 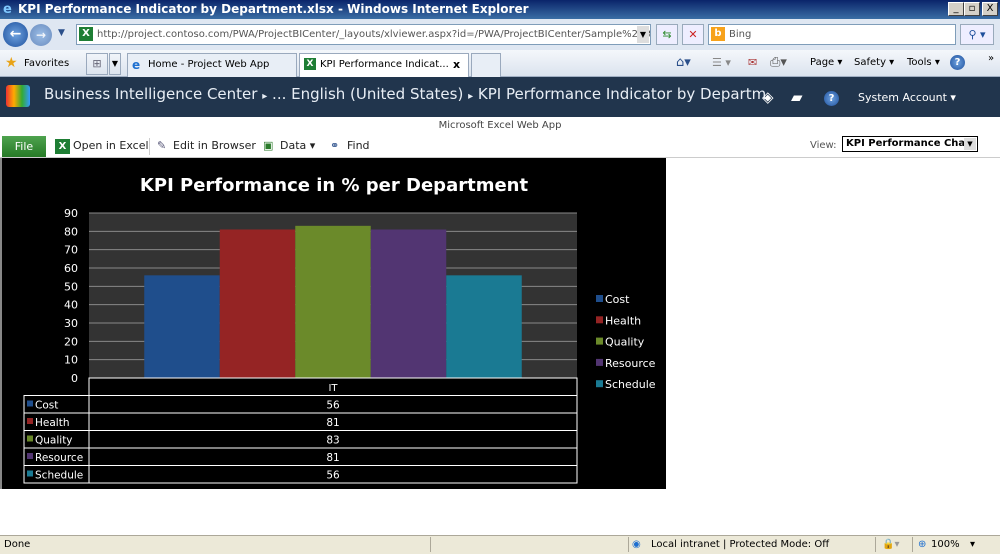 I want to click on forward-button: →, so click(x=41, y=35).